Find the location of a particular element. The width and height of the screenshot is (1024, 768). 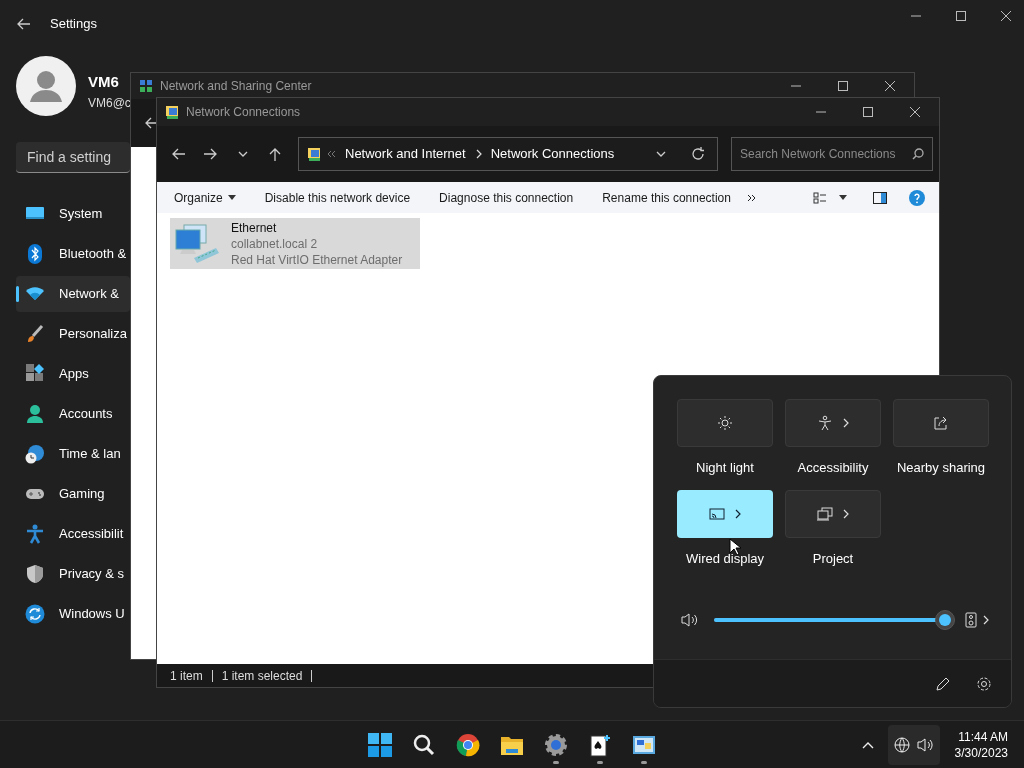

playing-card-icon is located at coordinates (600, 744).